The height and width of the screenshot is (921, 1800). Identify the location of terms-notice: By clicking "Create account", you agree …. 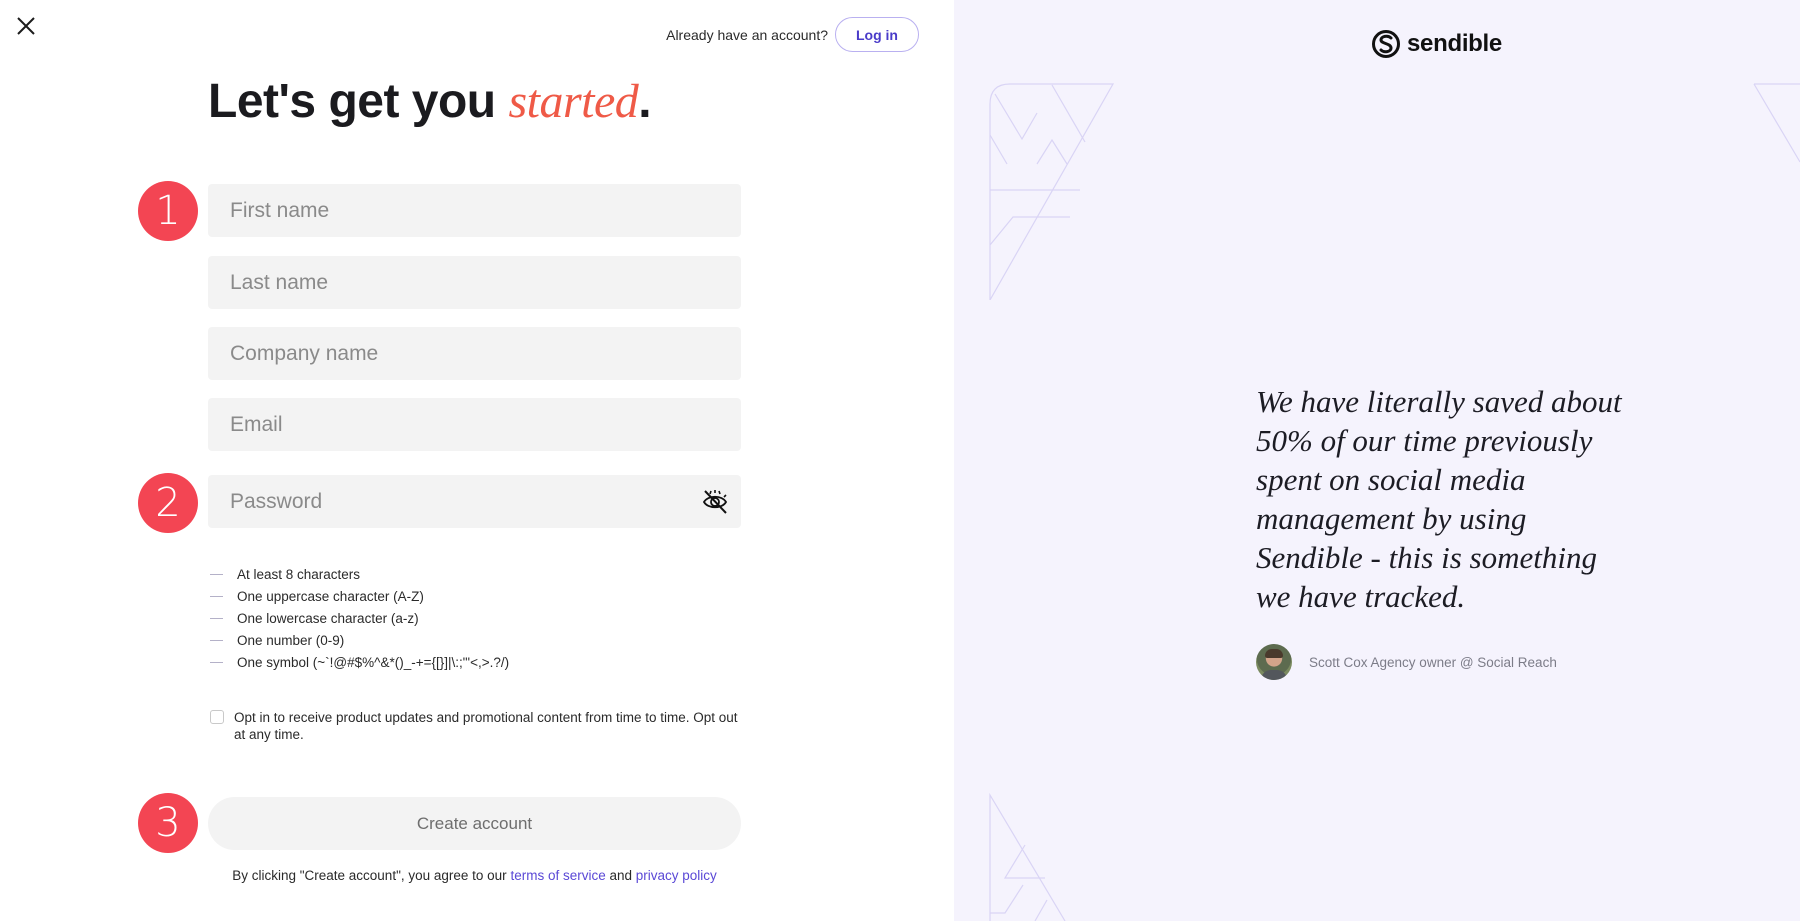
(474, 875).